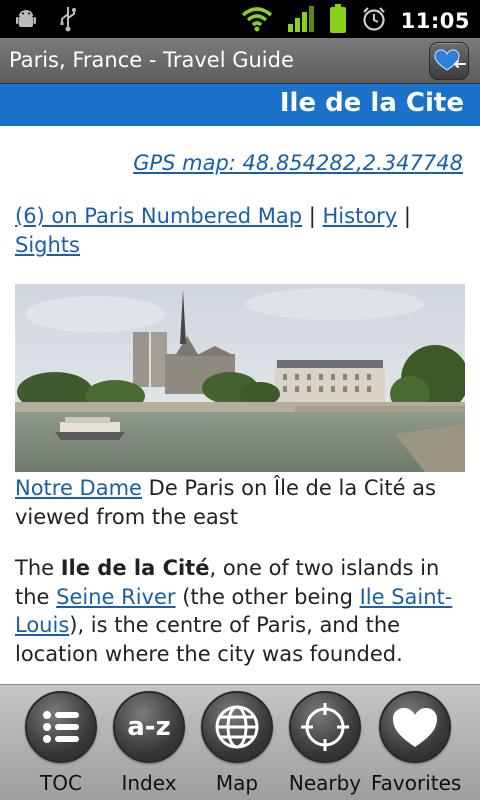 The height and width of the screenshot is (800, 480). Describe the element at coordinates (240, 19) in the screenshot. I see `status-bar: 11:05` at that location.